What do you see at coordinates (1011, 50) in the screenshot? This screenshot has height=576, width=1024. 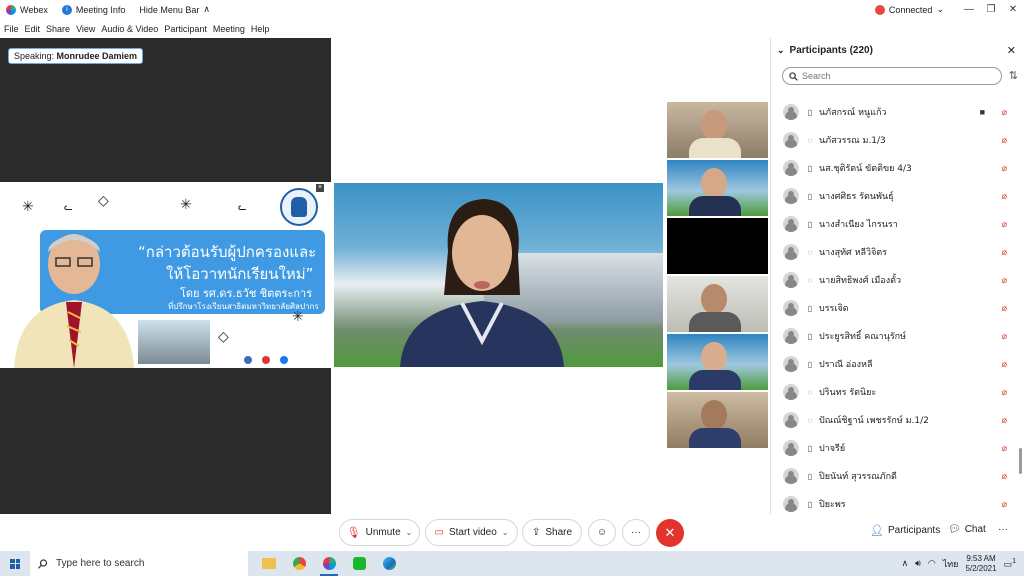 I see `close-icon: ✕` at bounding box center [1011, 50].